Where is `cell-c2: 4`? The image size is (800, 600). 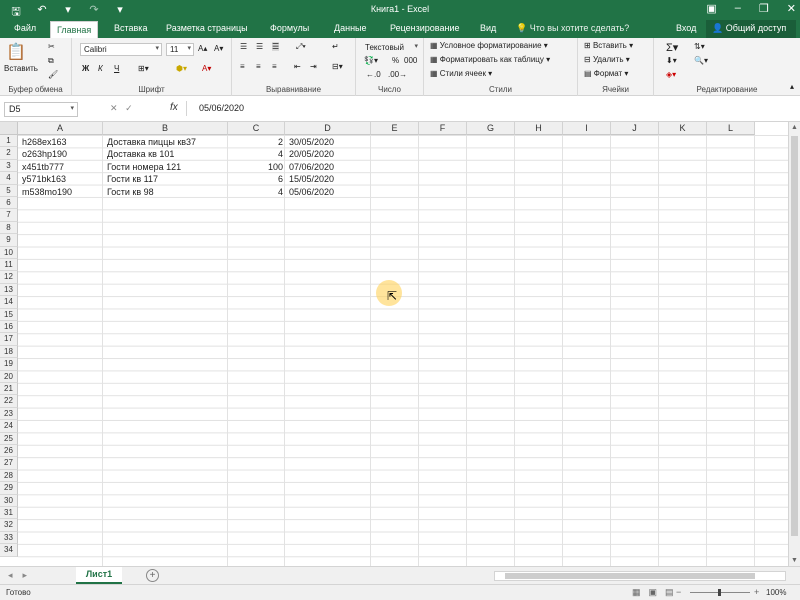
cell-c2: 4 is located at coordinates (257, 154).